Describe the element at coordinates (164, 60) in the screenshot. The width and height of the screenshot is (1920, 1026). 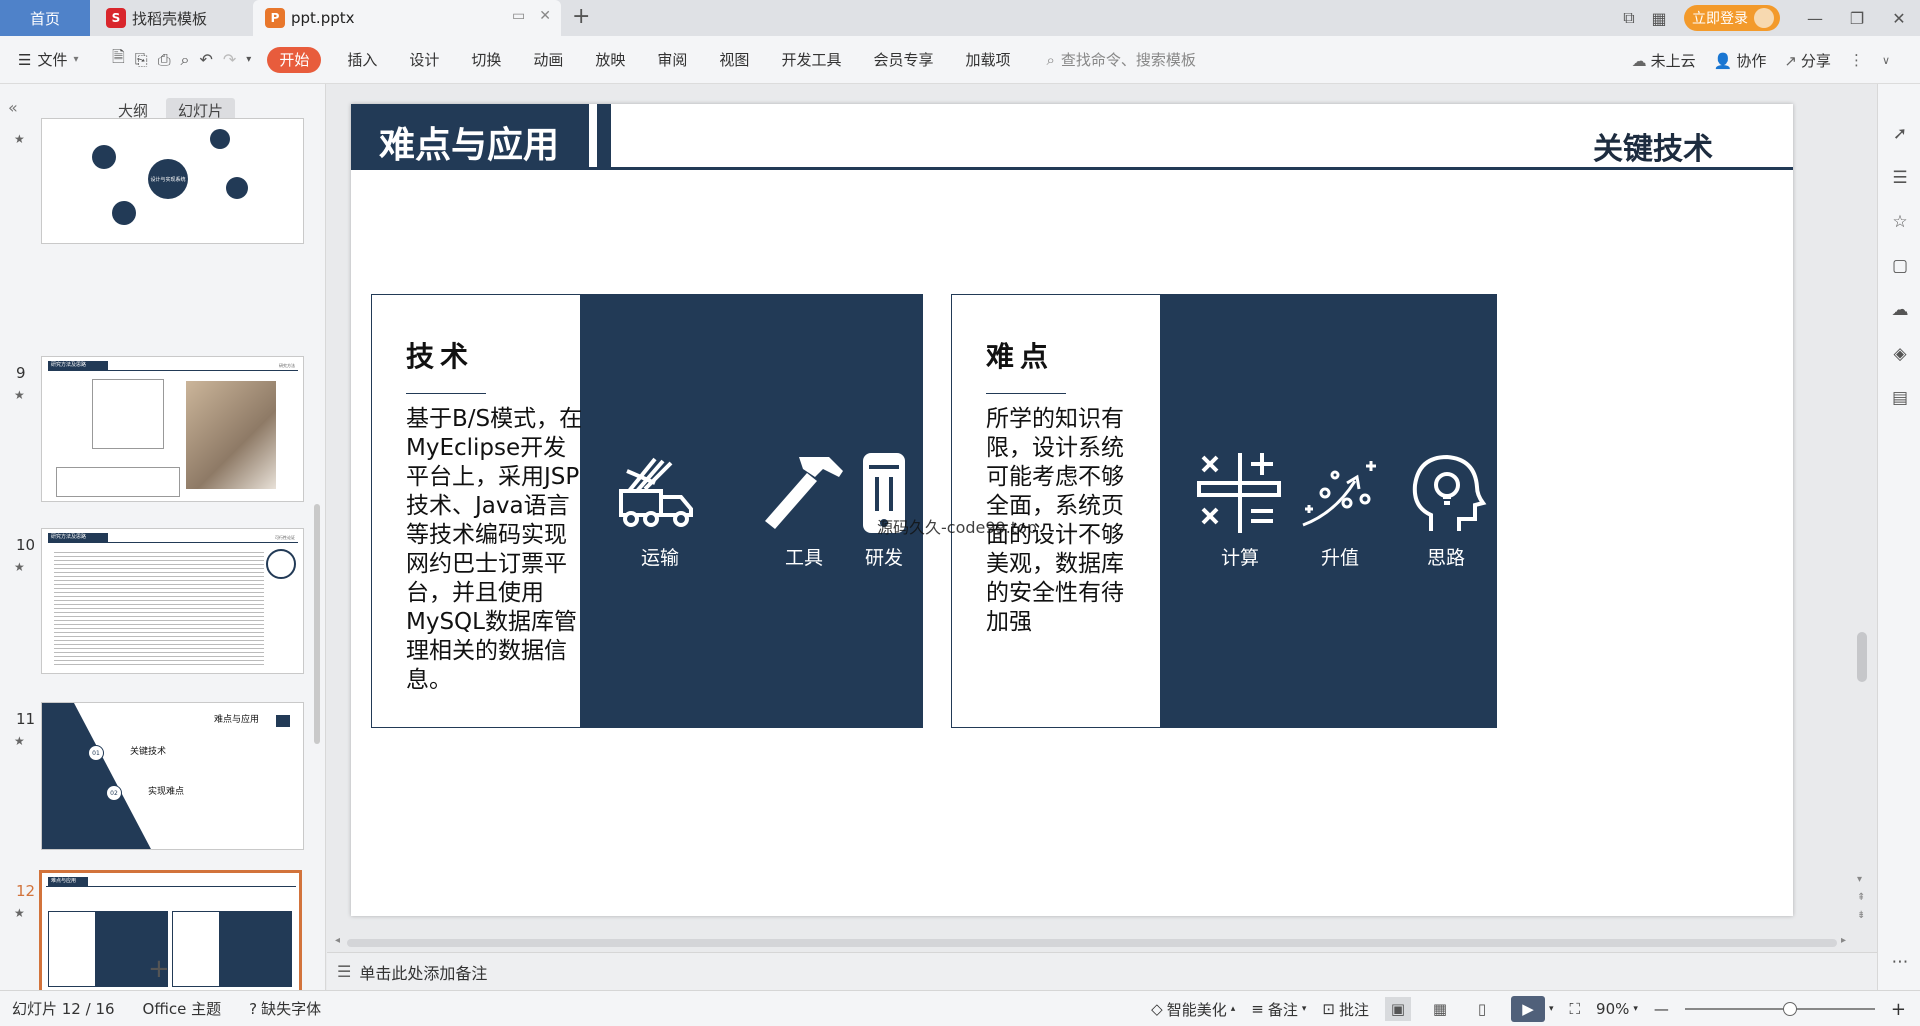
I see `print-icon: ⎙` at that location.